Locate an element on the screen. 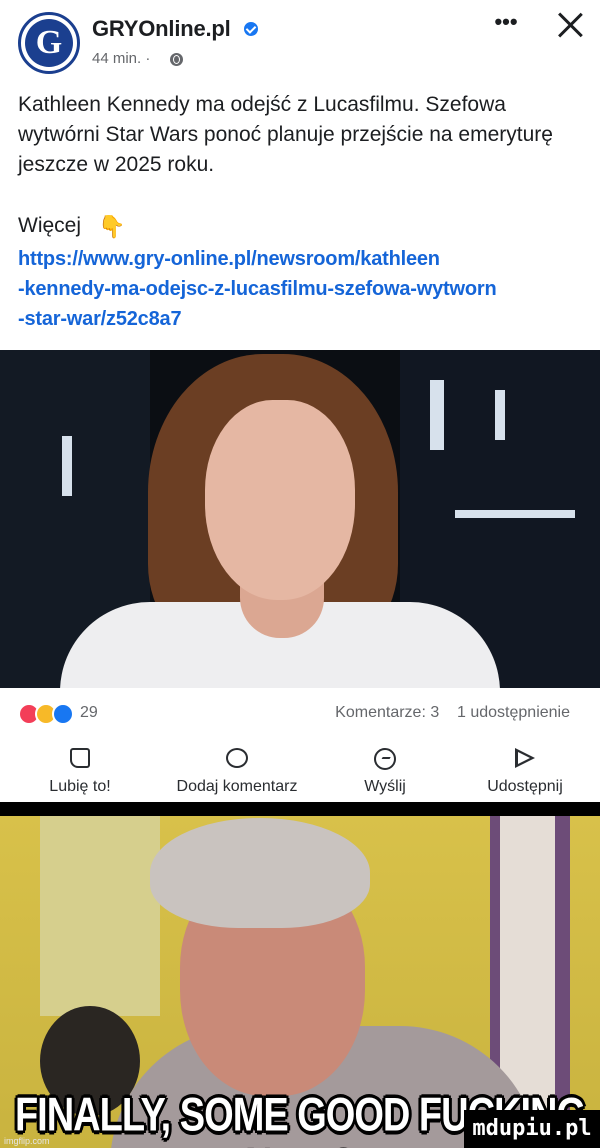 This screenshot has height=1148, width=600. comment-count: Komentarze: 3 is located at coordinates (387, 712).